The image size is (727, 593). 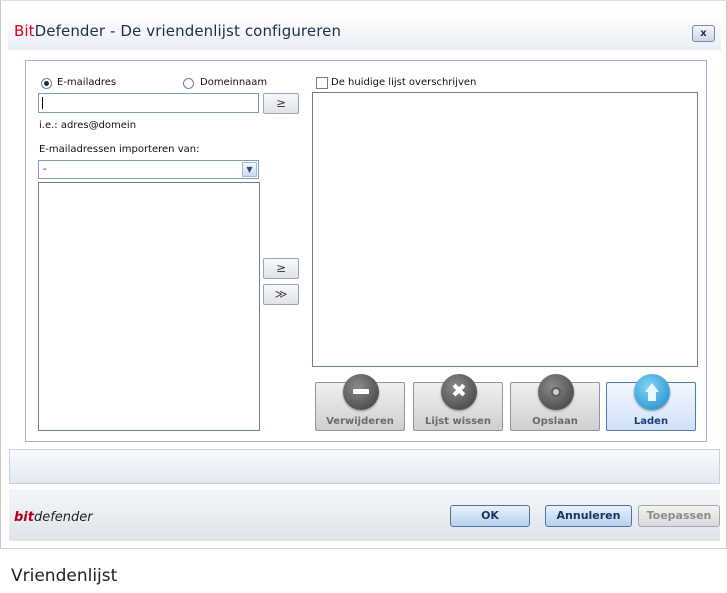 I want to click on x-icon: ✖, so click(x=459, y=392).